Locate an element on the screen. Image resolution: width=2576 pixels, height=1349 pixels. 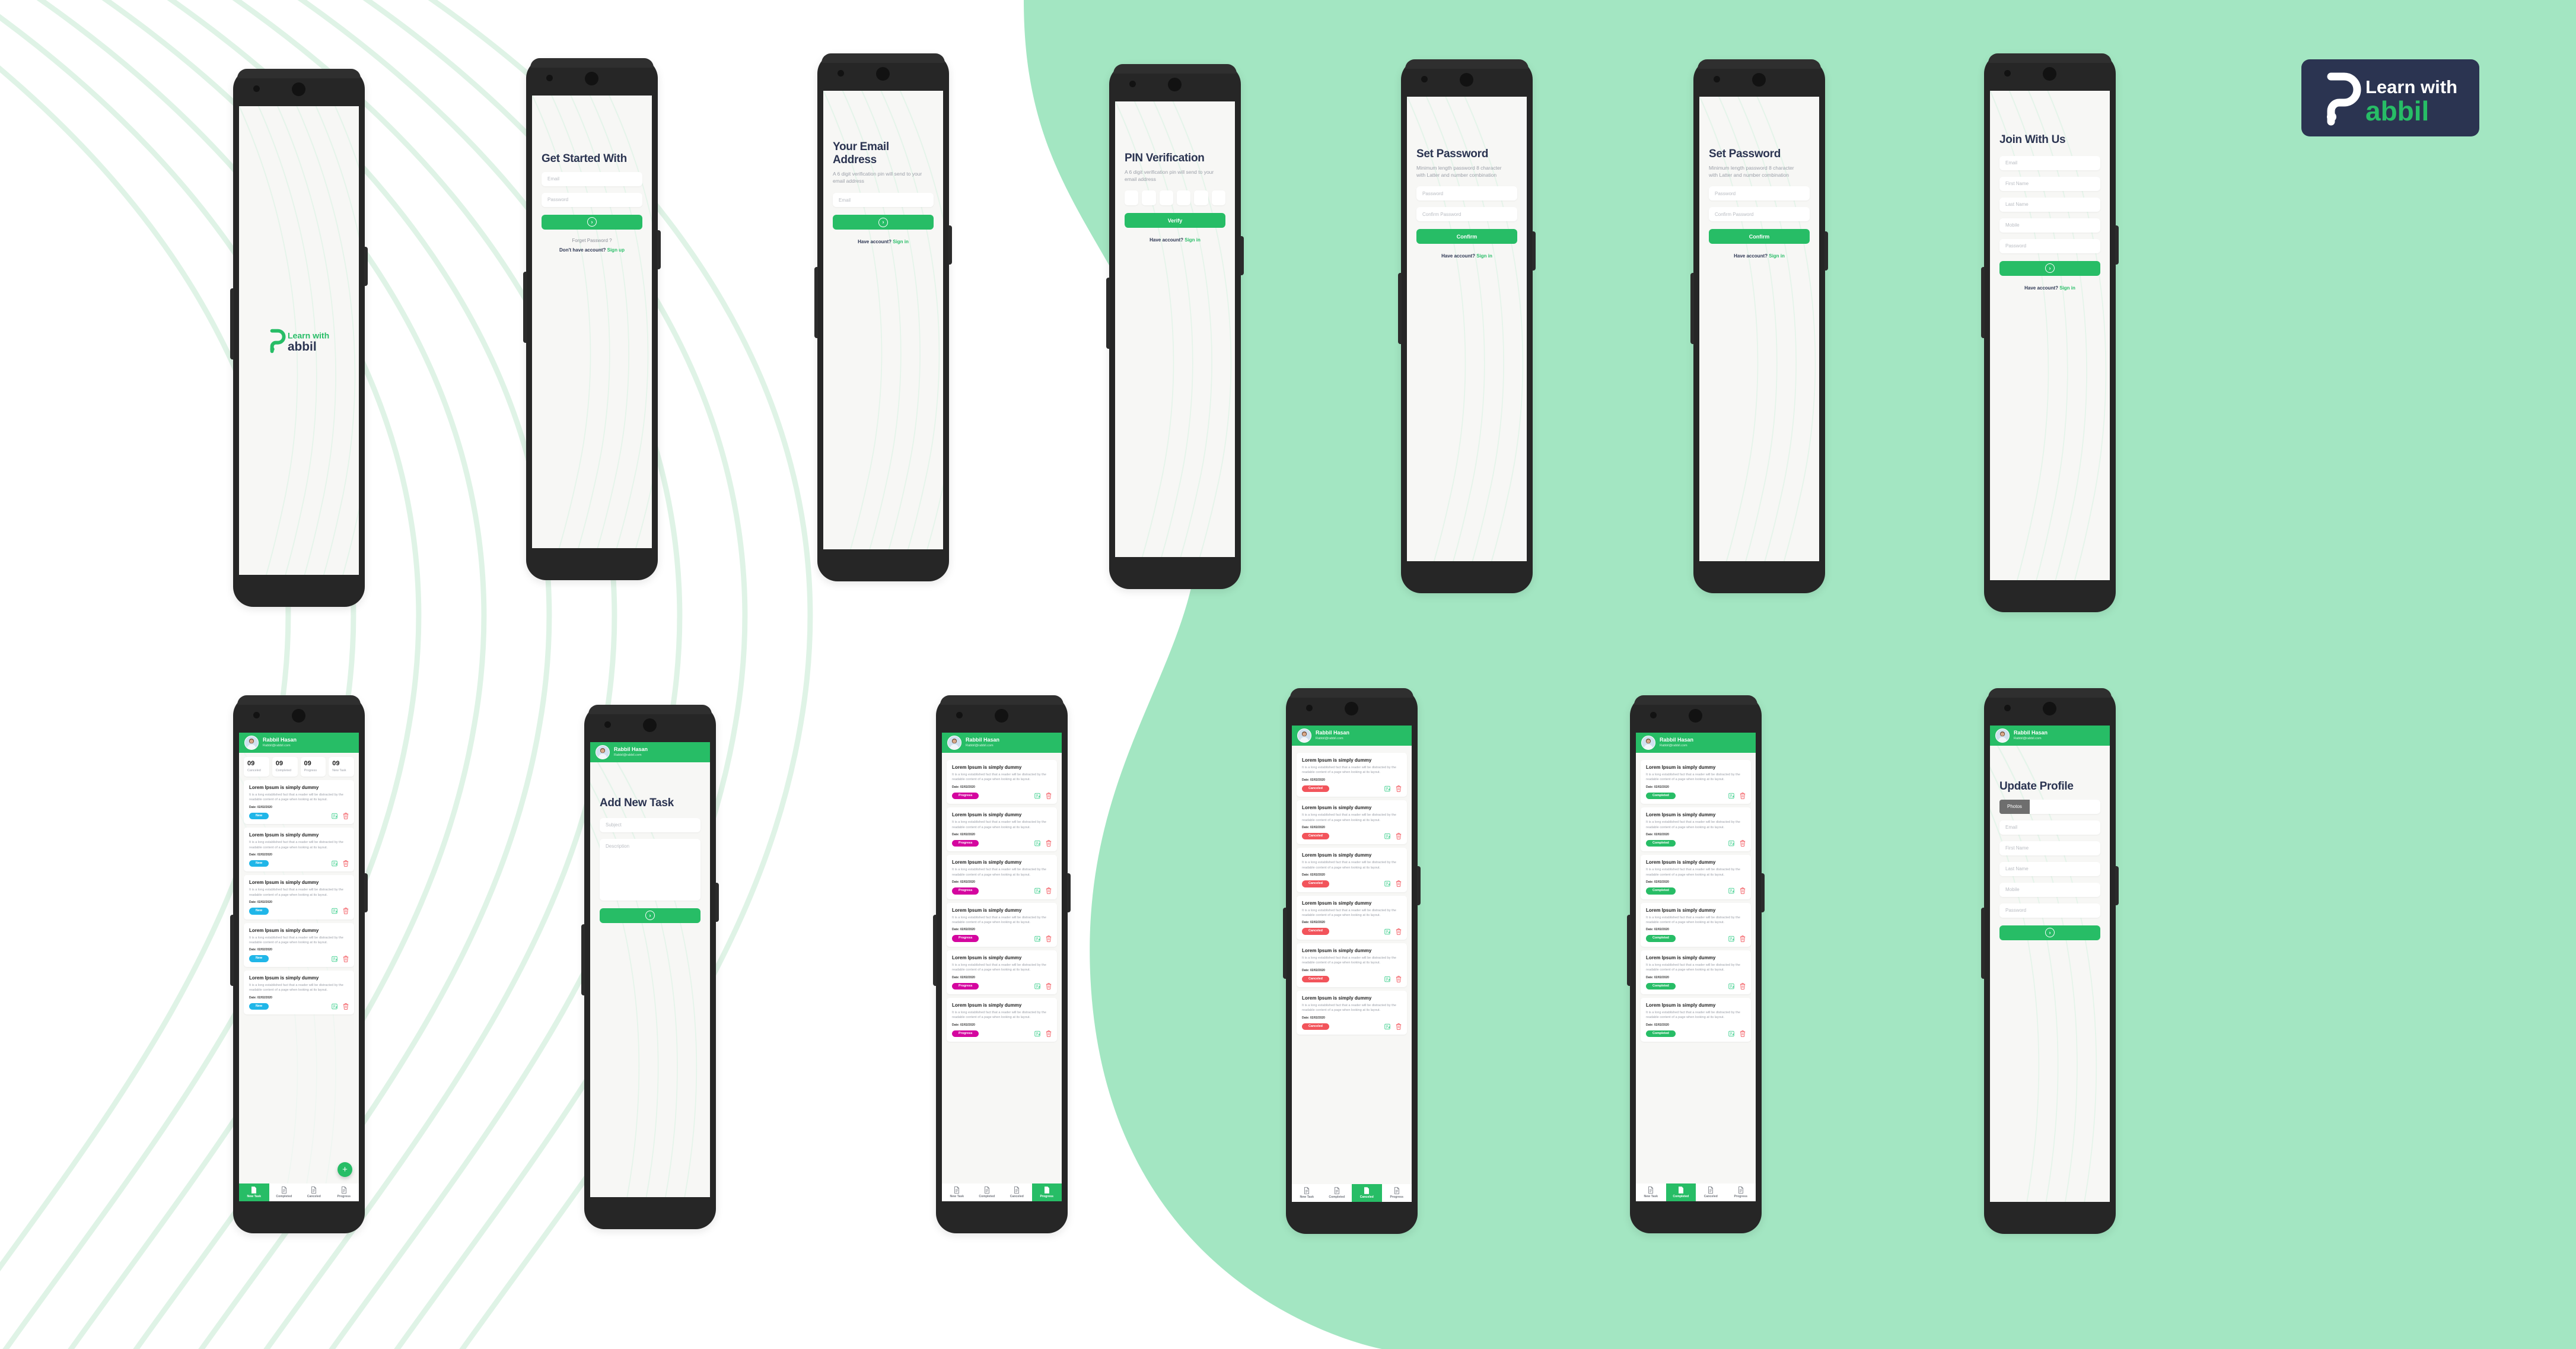
signin-submit-button: › is located at coordinates (592, 222).